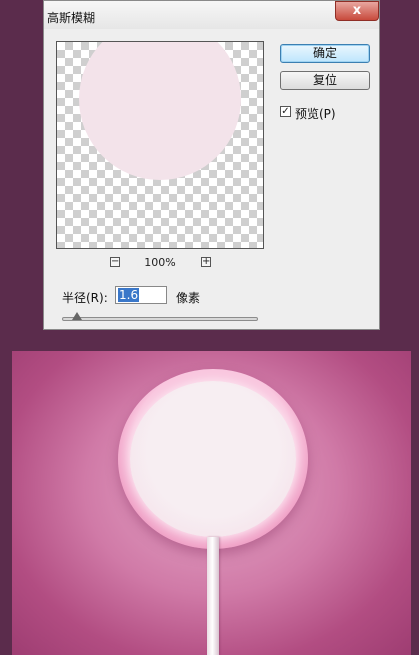  What do you see at coordinates (315, 113) in the screenshot?
I see `preview-checkbox-label: 预览(P)` at bounding box center [315, 113].